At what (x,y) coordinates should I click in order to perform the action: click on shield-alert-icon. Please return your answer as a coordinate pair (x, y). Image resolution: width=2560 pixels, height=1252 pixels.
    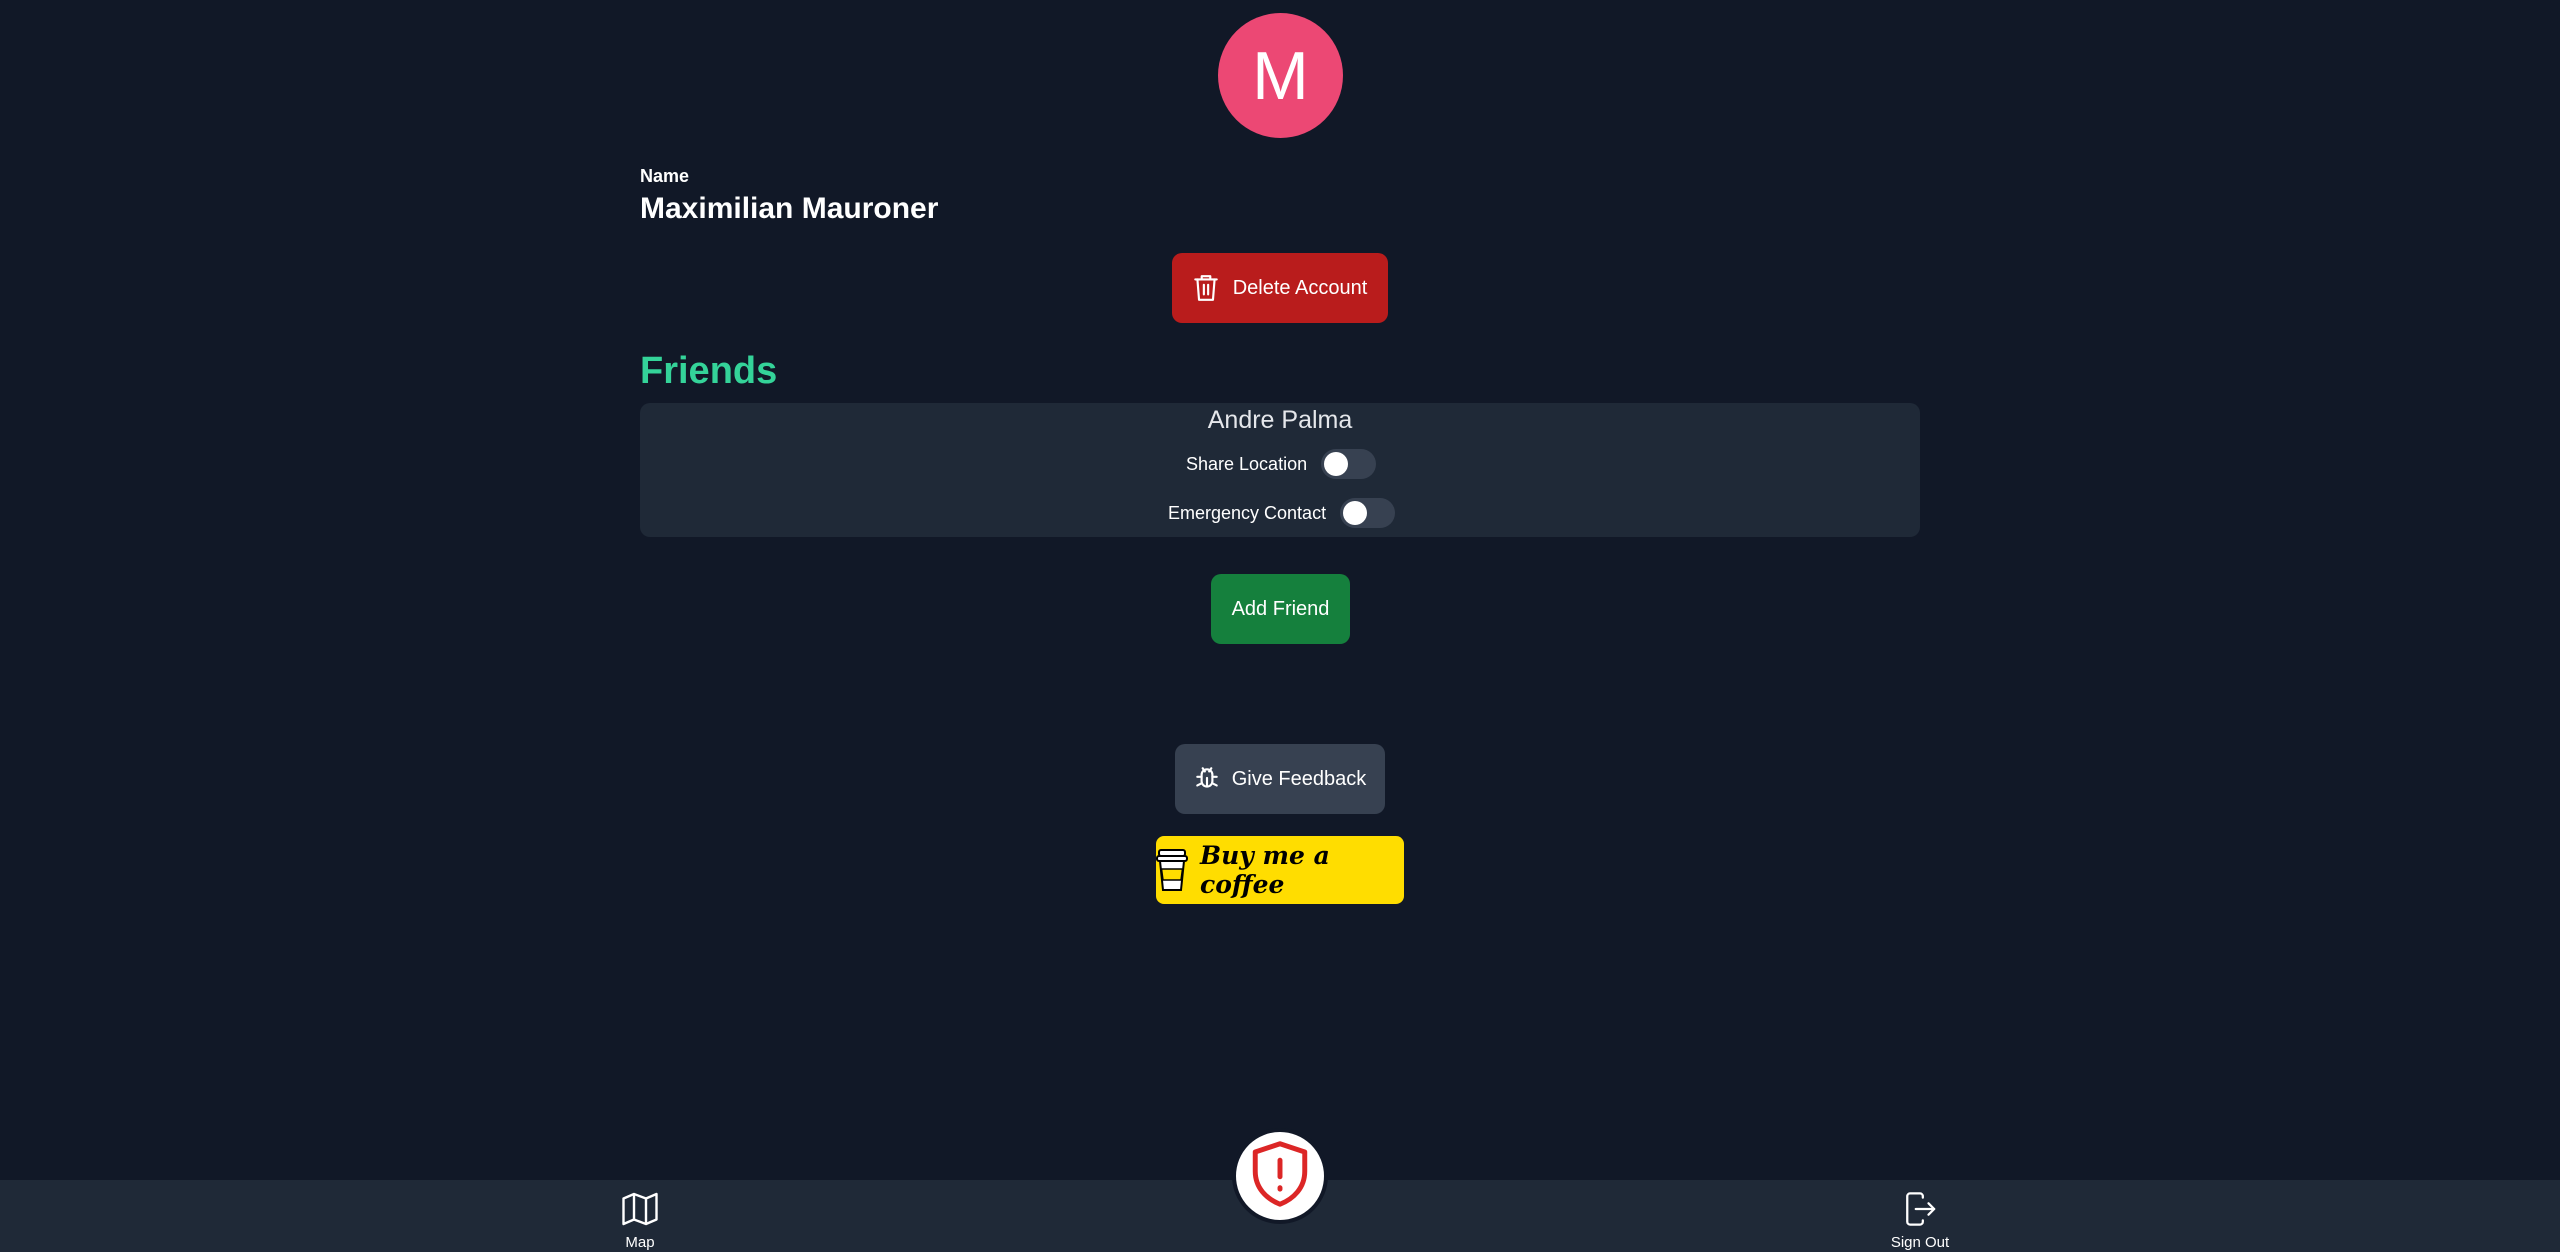
    Looking at the image, I should click on (1280, 1176).